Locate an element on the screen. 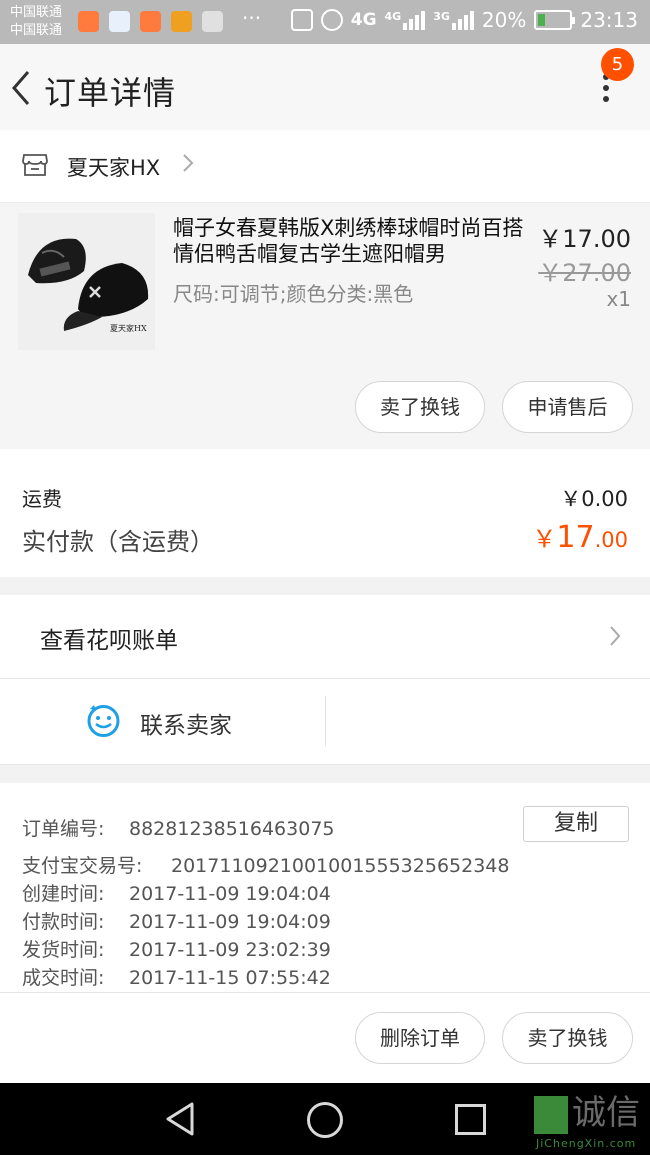  nav-home-icon is located at coordinates (325, 1120).